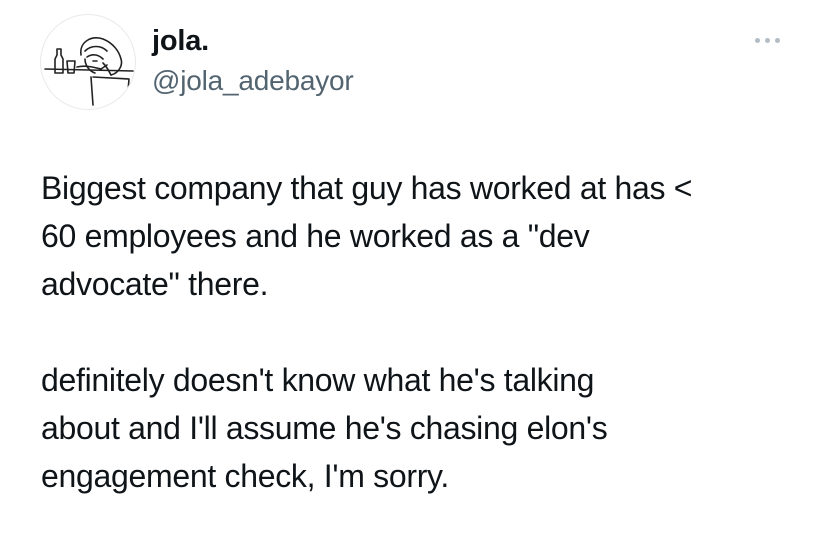 Image resolution: width=828 pixels, height=533 pixels. Describe the element at coordinates (253, 81) in the screenshot. I see `author-handle: @jola_adebayor` at that location.